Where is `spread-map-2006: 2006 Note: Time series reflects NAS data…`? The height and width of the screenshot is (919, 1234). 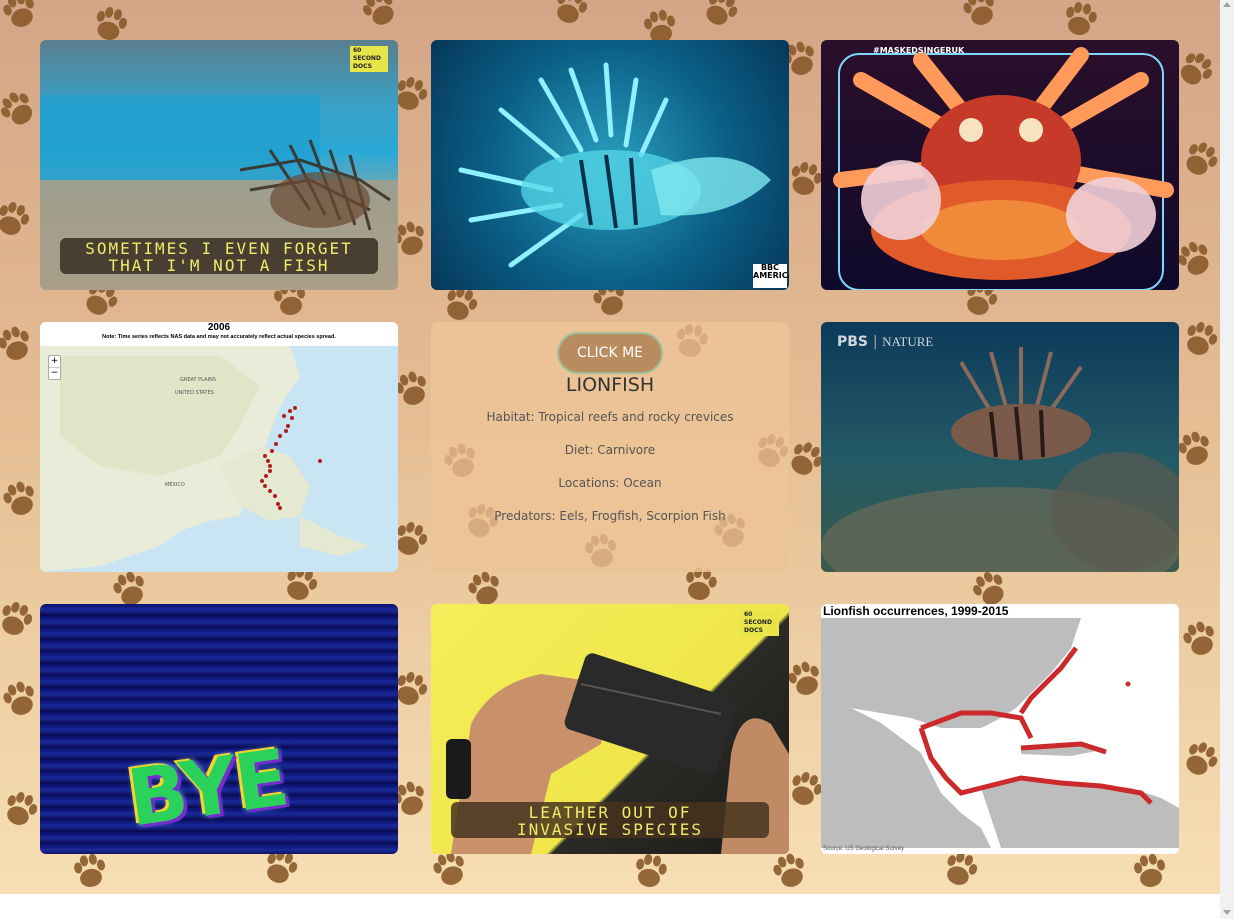 spread-map-2006: 2006 Note: Time series reflects NAS data… is located at coordinates (219, 447).